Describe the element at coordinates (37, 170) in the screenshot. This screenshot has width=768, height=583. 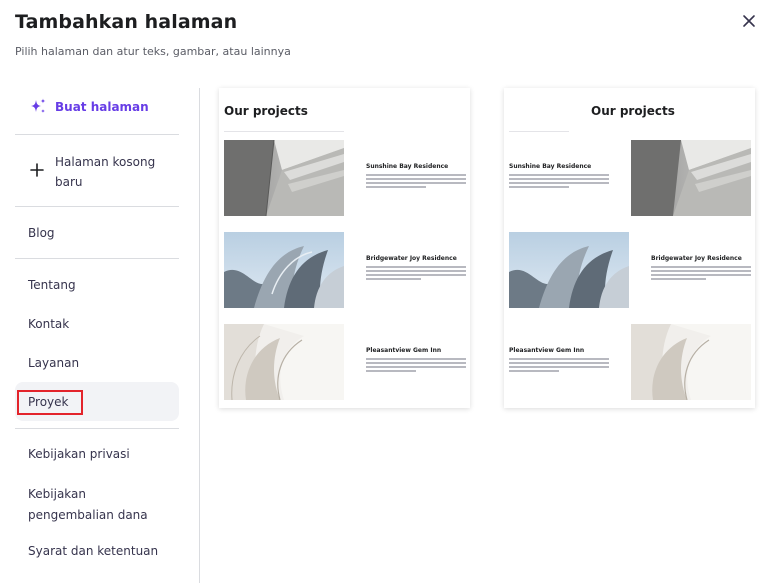
I see `plus-icon` at that location.